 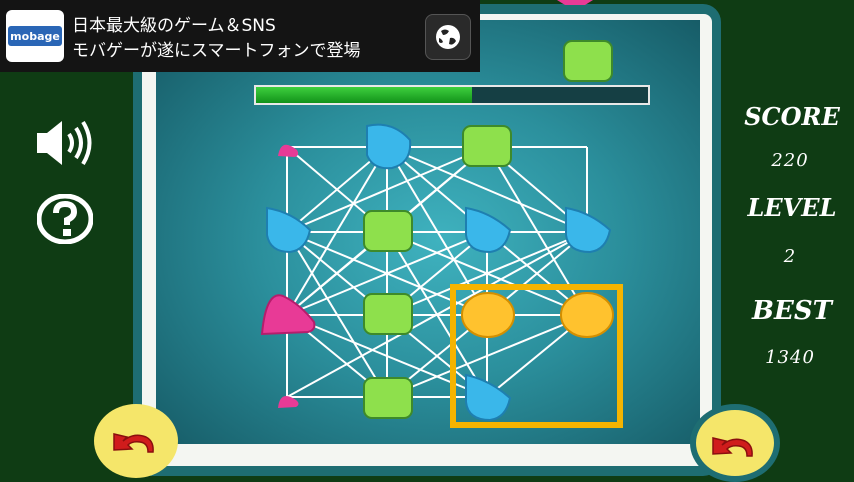 What do you see at coordinates (65, 220) in the screenshot?
I see `question-icon` at bounding box center [65, 220].